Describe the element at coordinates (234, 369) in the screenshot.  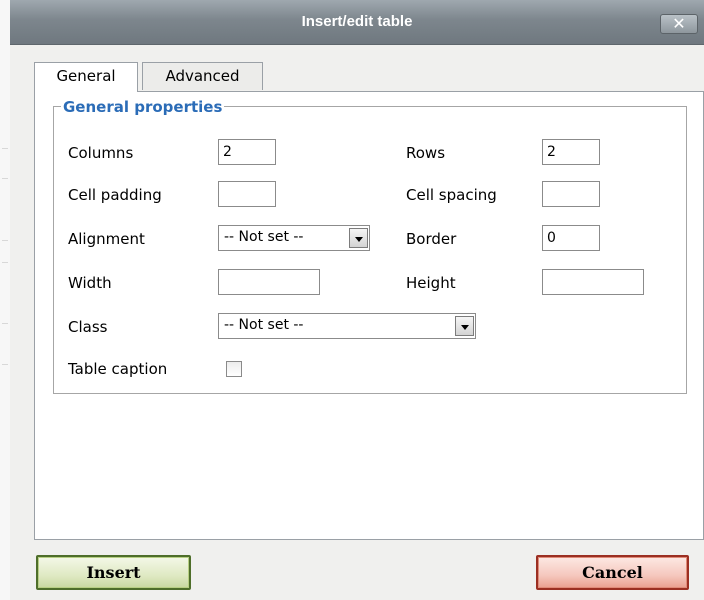
I see `table-caption-checkbox` at that location.